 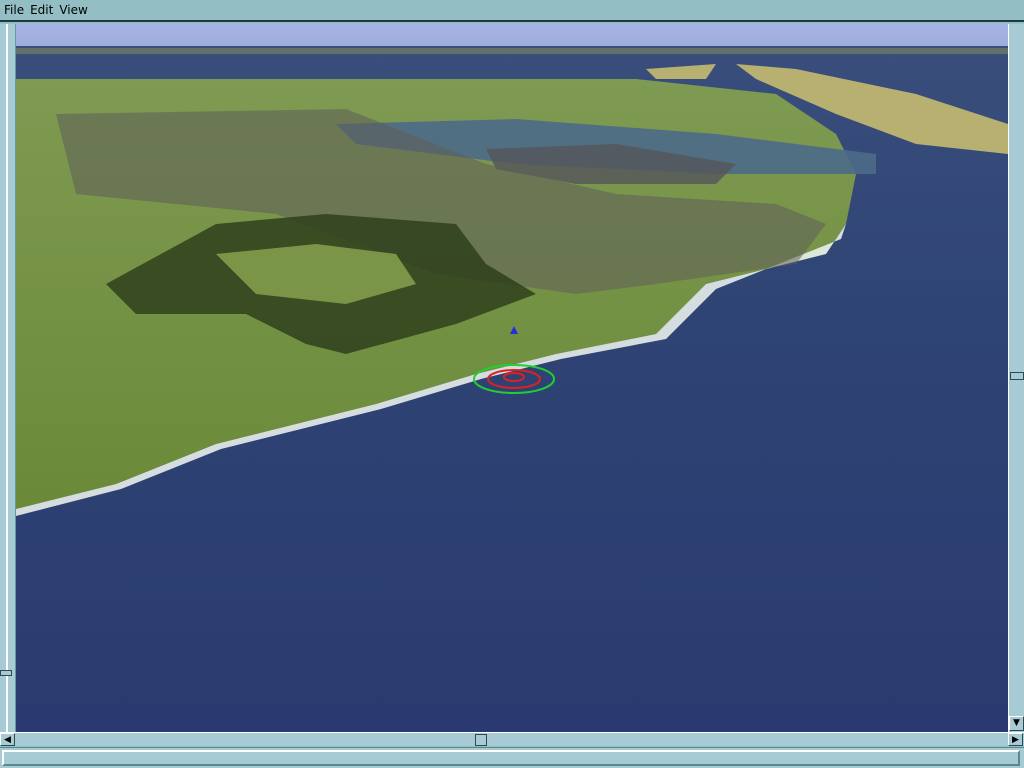 I want to click on left-splitter, so click(x=8, y=378).